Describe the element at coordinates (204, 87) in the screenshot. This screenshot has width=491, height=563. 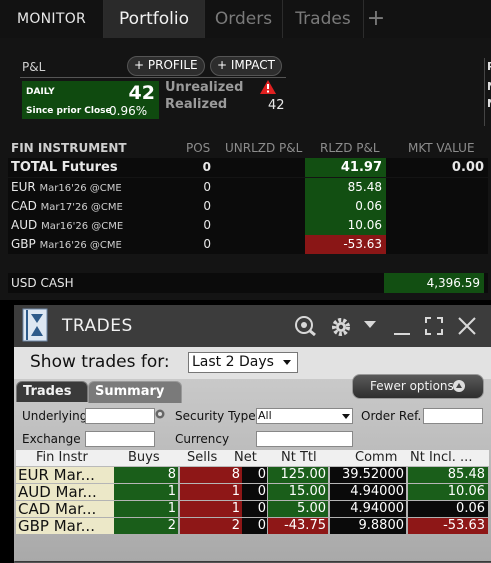
I see `unrealized-label: Unrealized` at that location.